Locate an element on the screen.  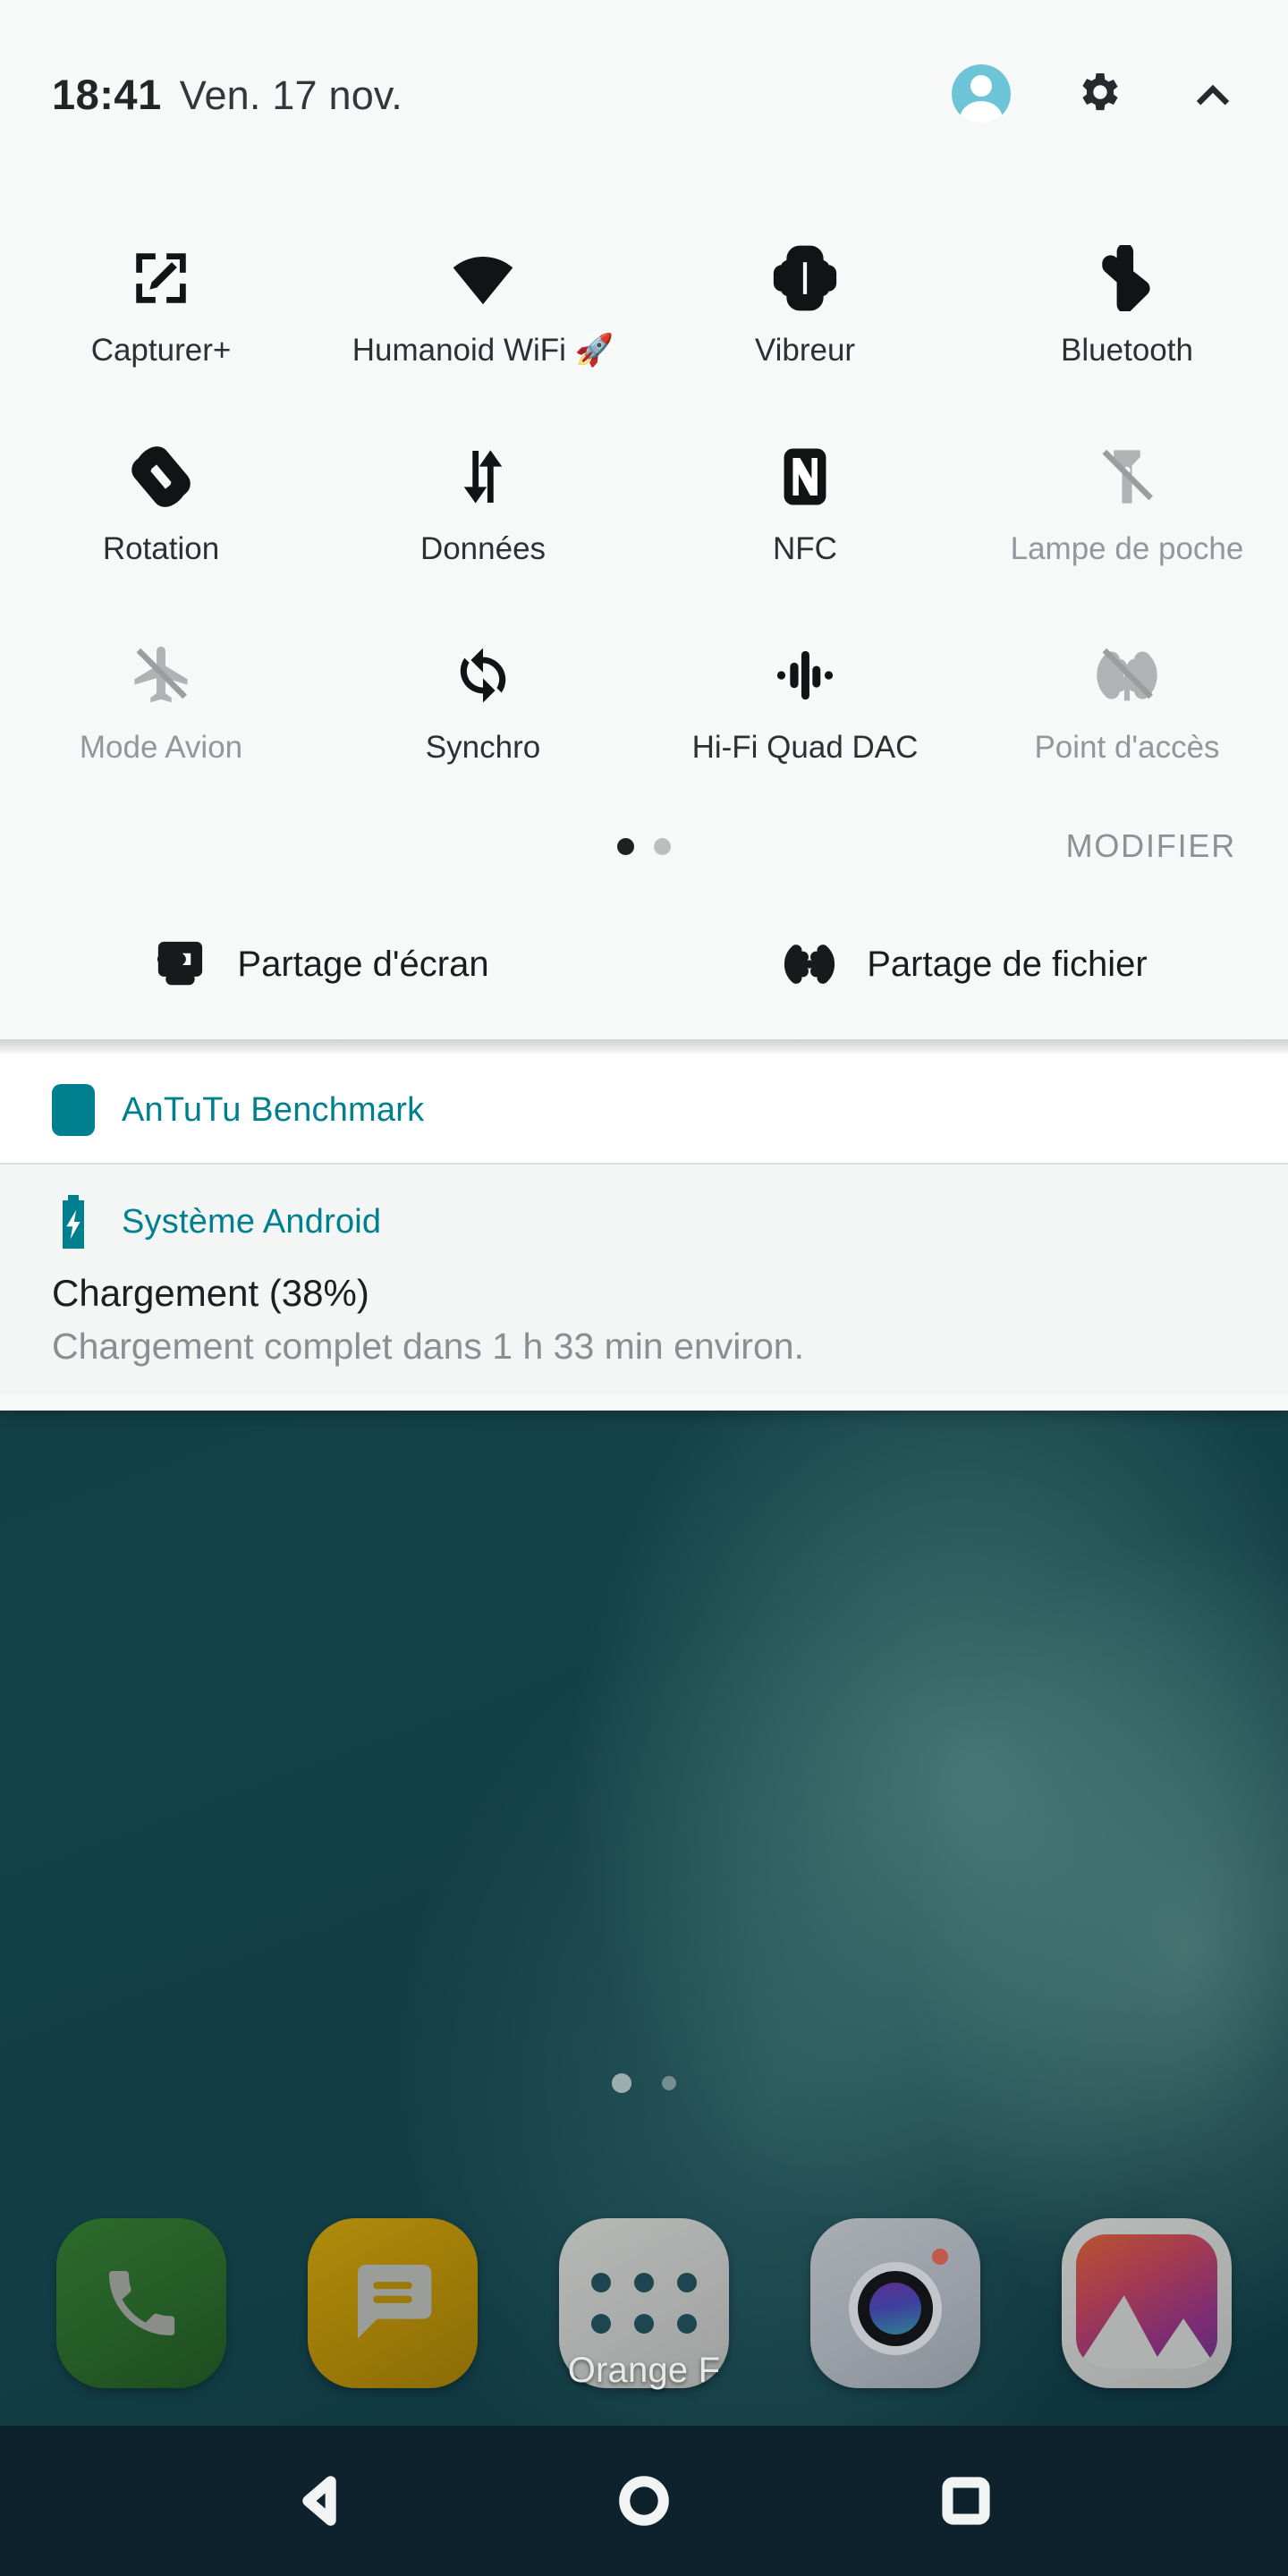
flashlight-off-icon is located at coordinates (1127, 476).